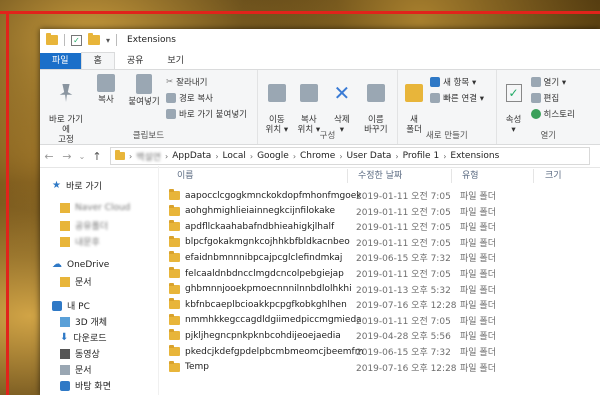 The image size is (600, 395). I want to click on breadcrumb-user: 백설연, so click(148, 156).